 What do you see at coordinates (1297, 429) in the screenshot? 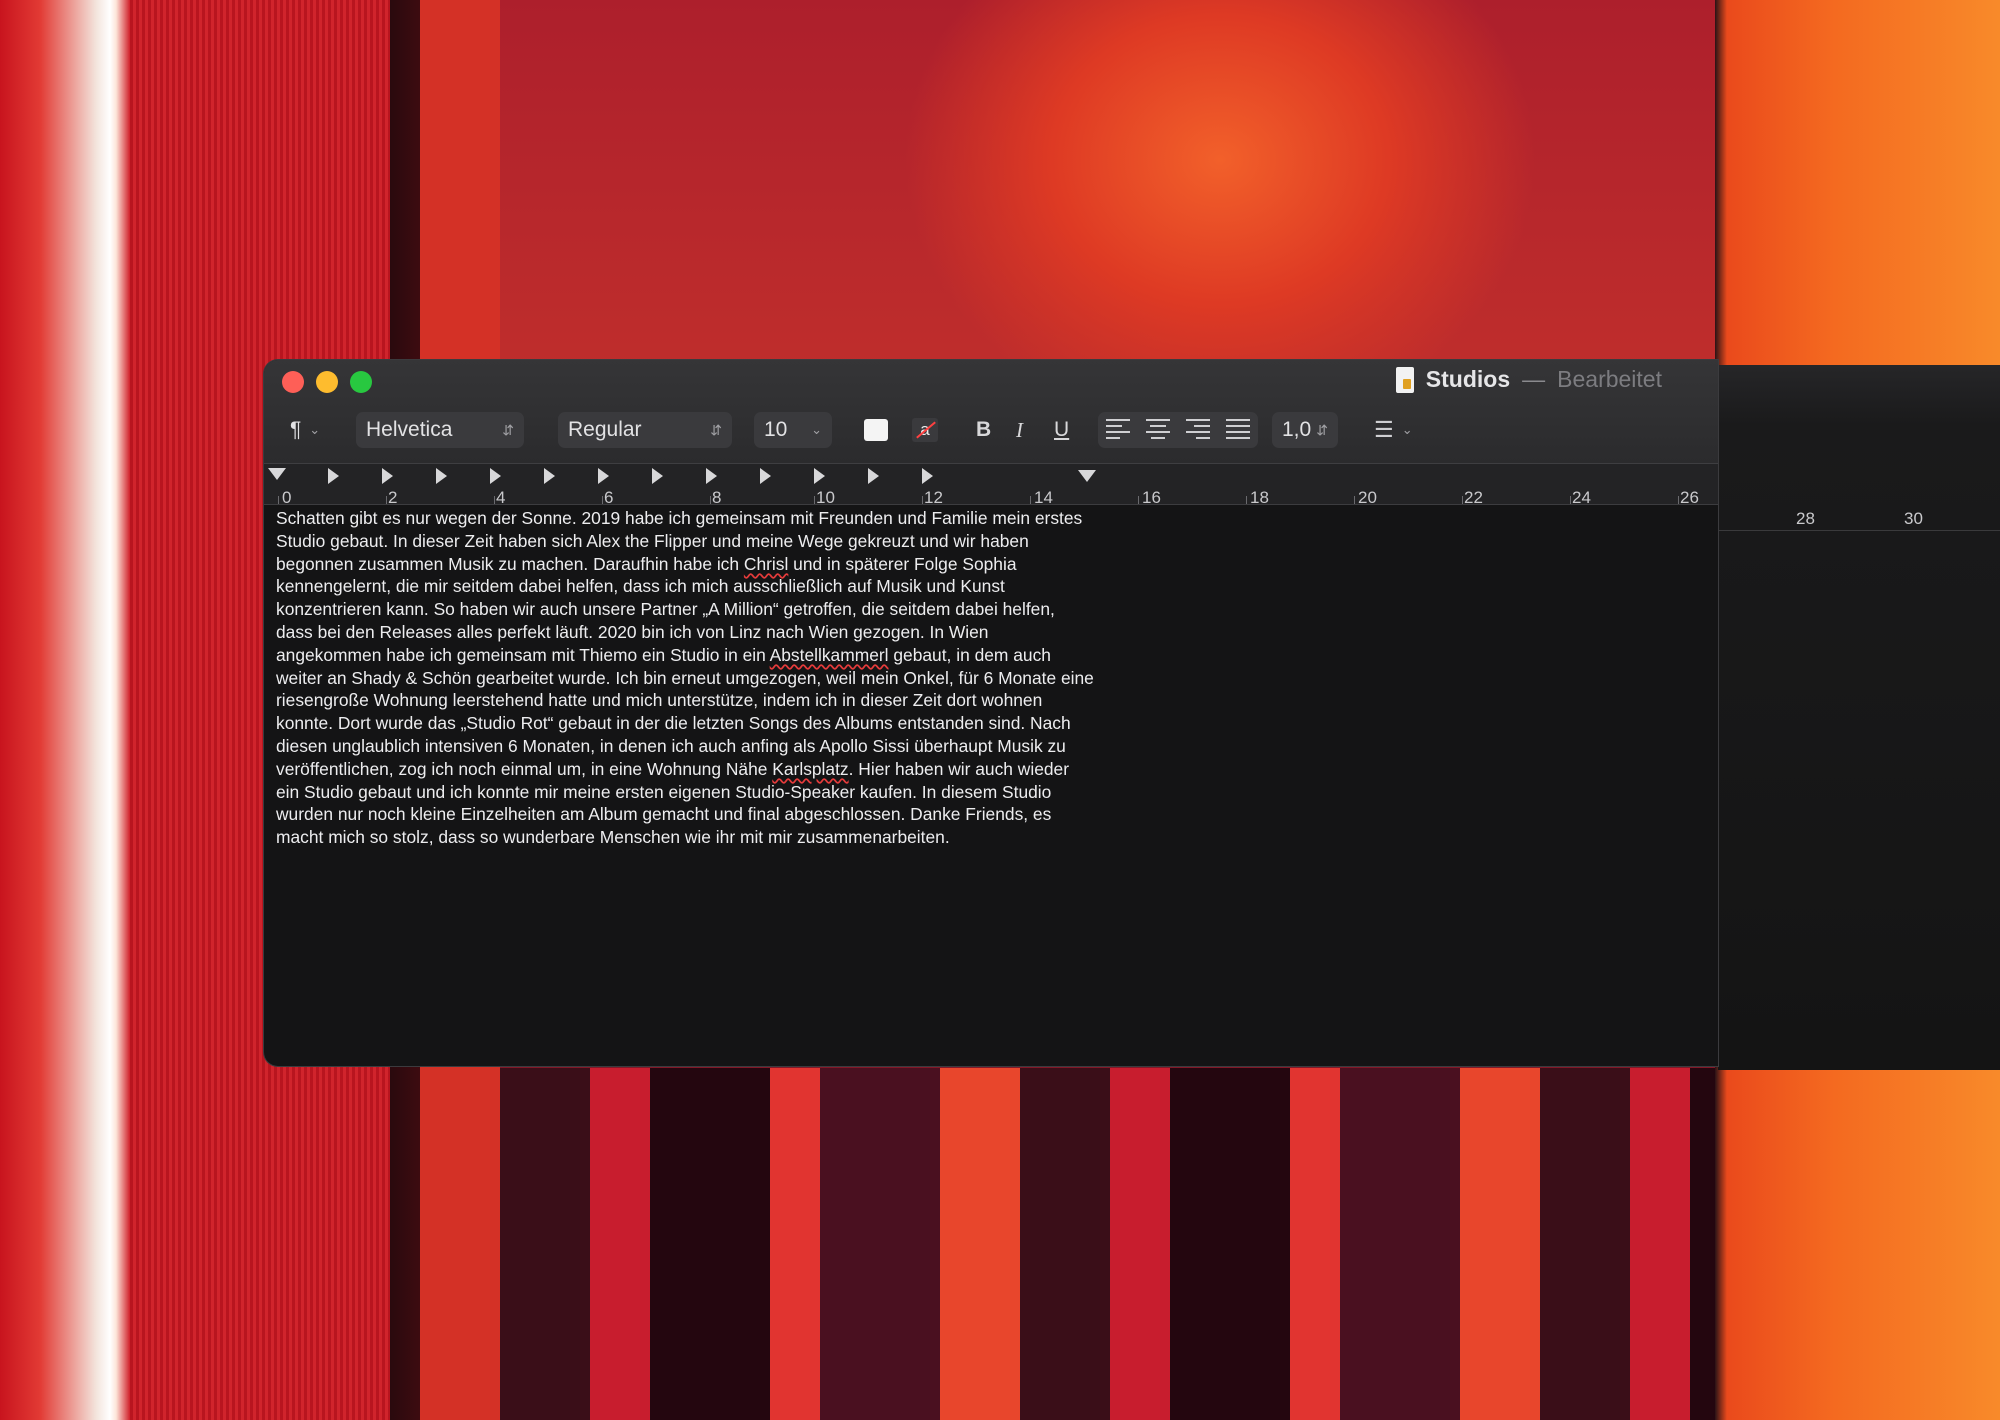
I see `line-spacing-value: 1,0` at bounding box center [1297, 429].